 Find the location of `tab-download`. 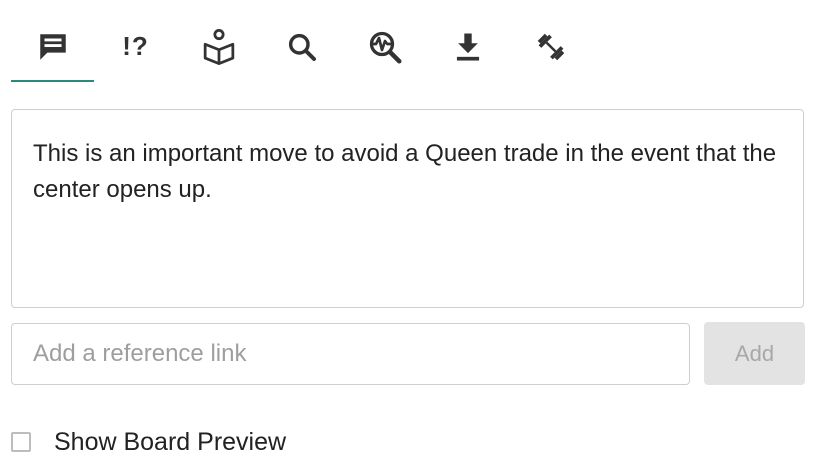

tab-download is located at coordinates (467, 46).